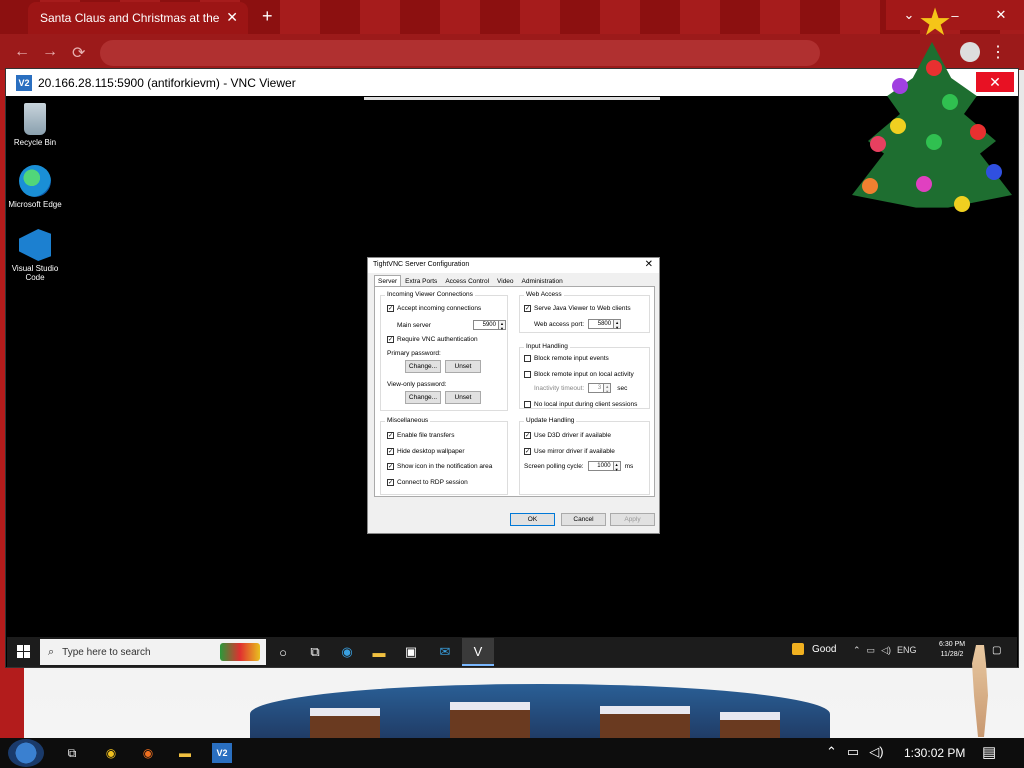 The height and width of the screenshot is (768, 1024). What do you see at coordinates (601, 324) in the screenshot?
I see `web-port-value: 5800` at bounding box center [601, 324].